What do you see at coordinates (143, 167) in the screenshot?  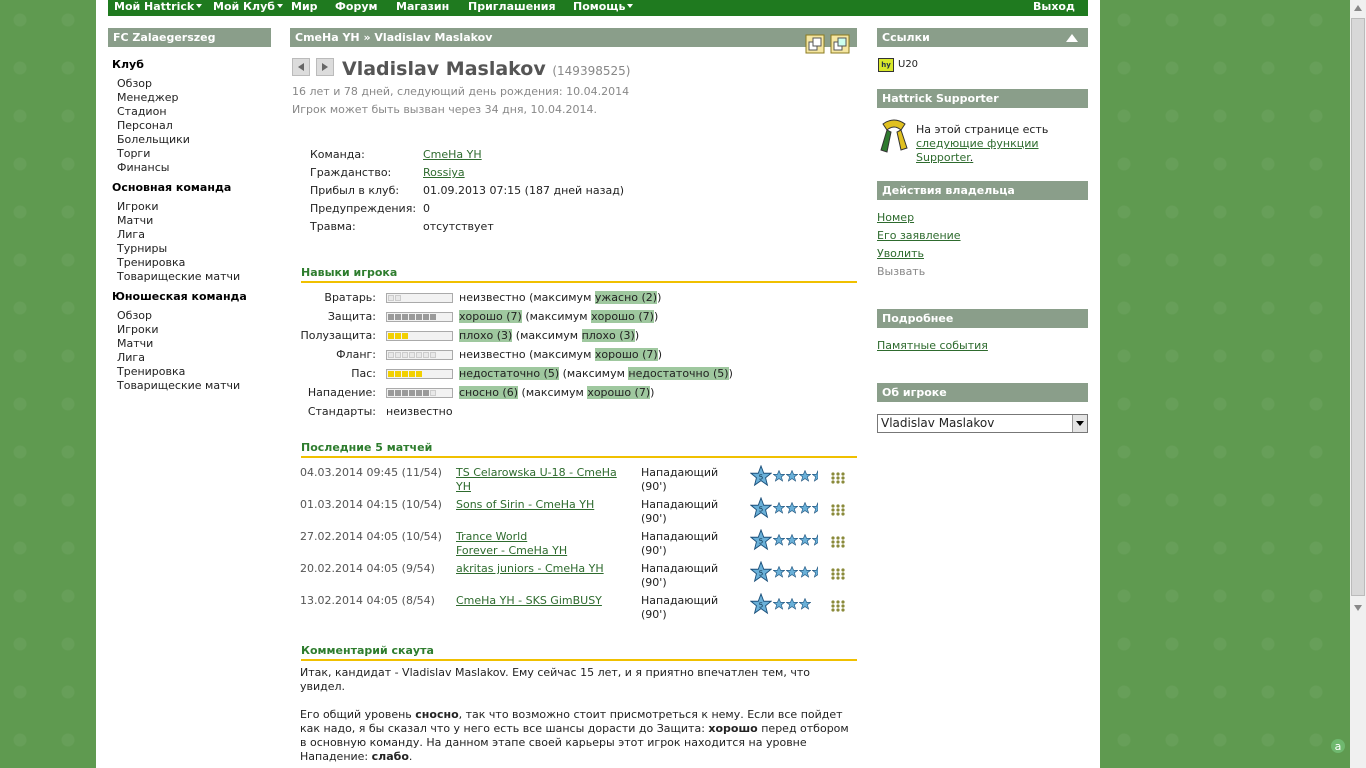 I see `sidebar-club-finances: Финансы` at bounding box center [143, 167].